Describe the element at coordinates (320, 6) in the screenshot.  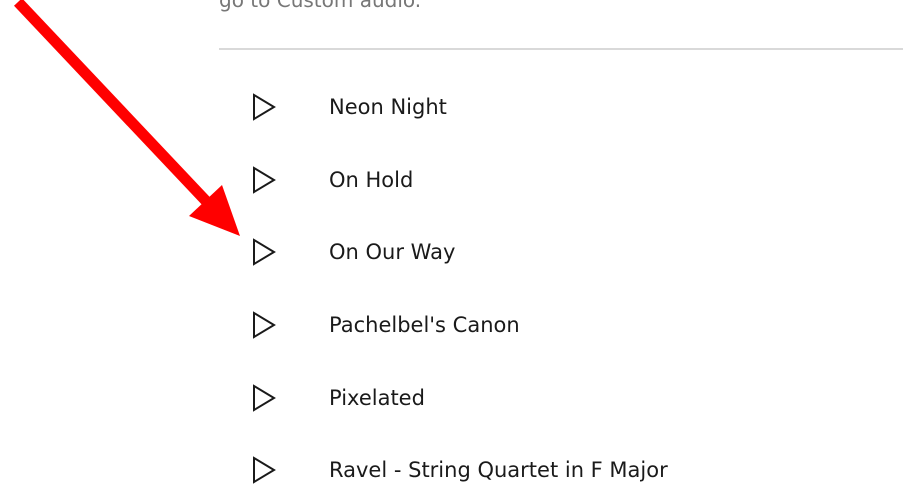
I see `section-hint-text: go to Custom audio.` at that location.